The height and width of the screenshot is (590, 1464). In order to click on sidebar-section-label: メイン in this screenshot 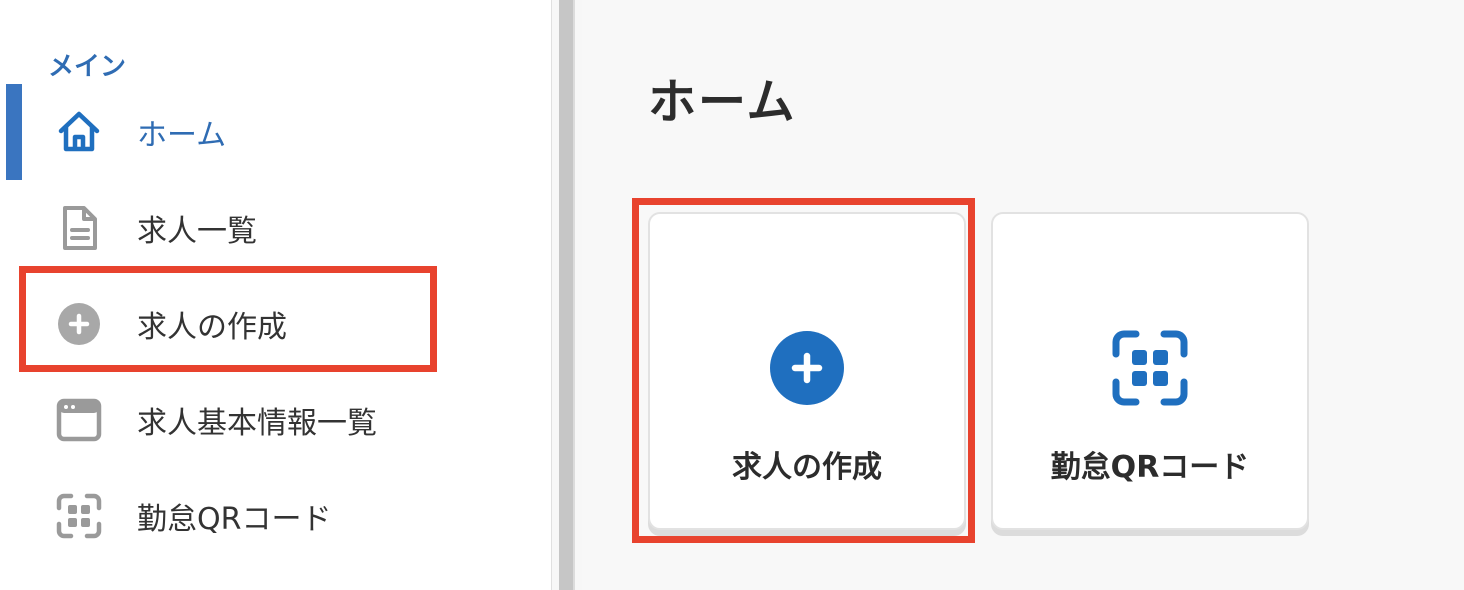, I will do `click(87, 67)`.